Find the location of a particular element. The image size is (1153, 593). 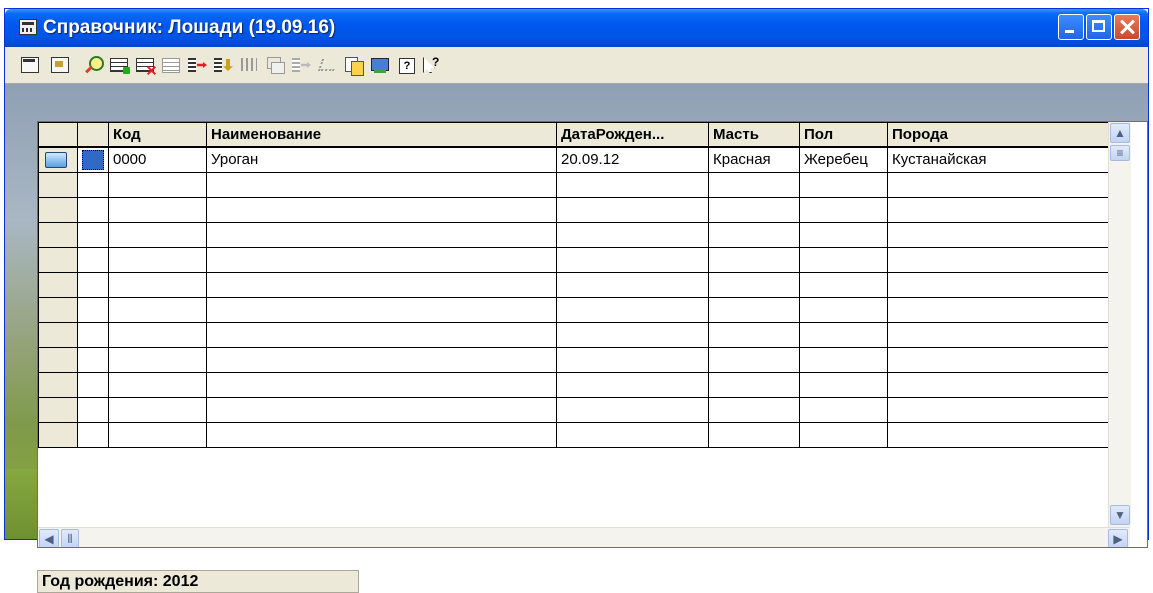

title-bar: Справочник: Лошади (19.09.16) is located at coordinates (576, 28).